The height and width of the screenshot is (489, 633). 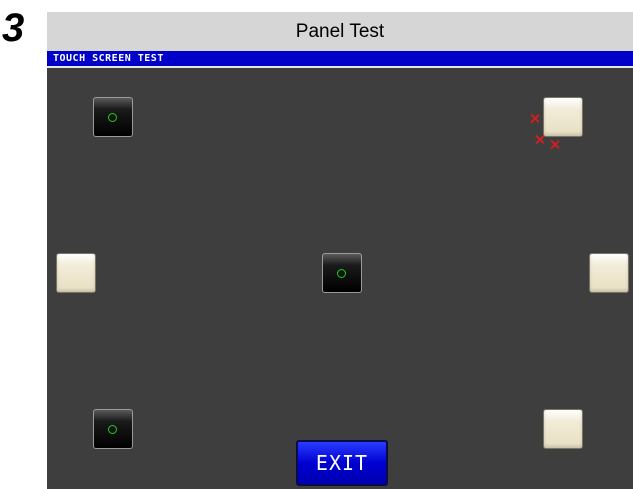 What do you see at coordinates (563, 117) in the screenshot?
I see `touch-target-top-right` at bounding box center [563, 117].